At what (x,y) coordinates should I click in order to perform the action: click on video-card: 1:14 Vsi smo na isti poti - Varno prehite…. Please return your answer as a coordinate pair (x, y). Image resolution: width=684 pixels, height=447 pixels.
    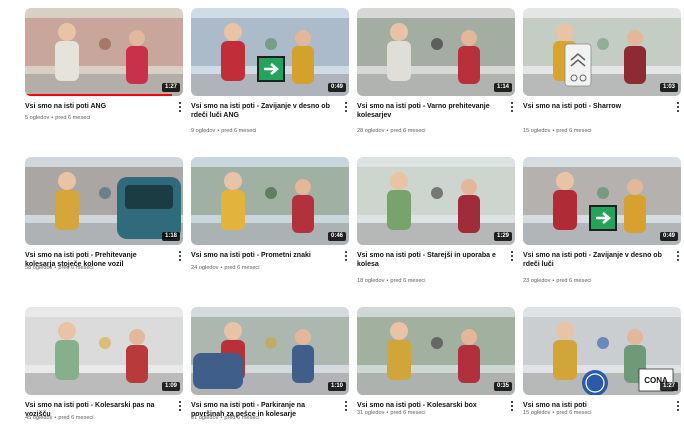
    Looking at the image, I should click on (436, 78).